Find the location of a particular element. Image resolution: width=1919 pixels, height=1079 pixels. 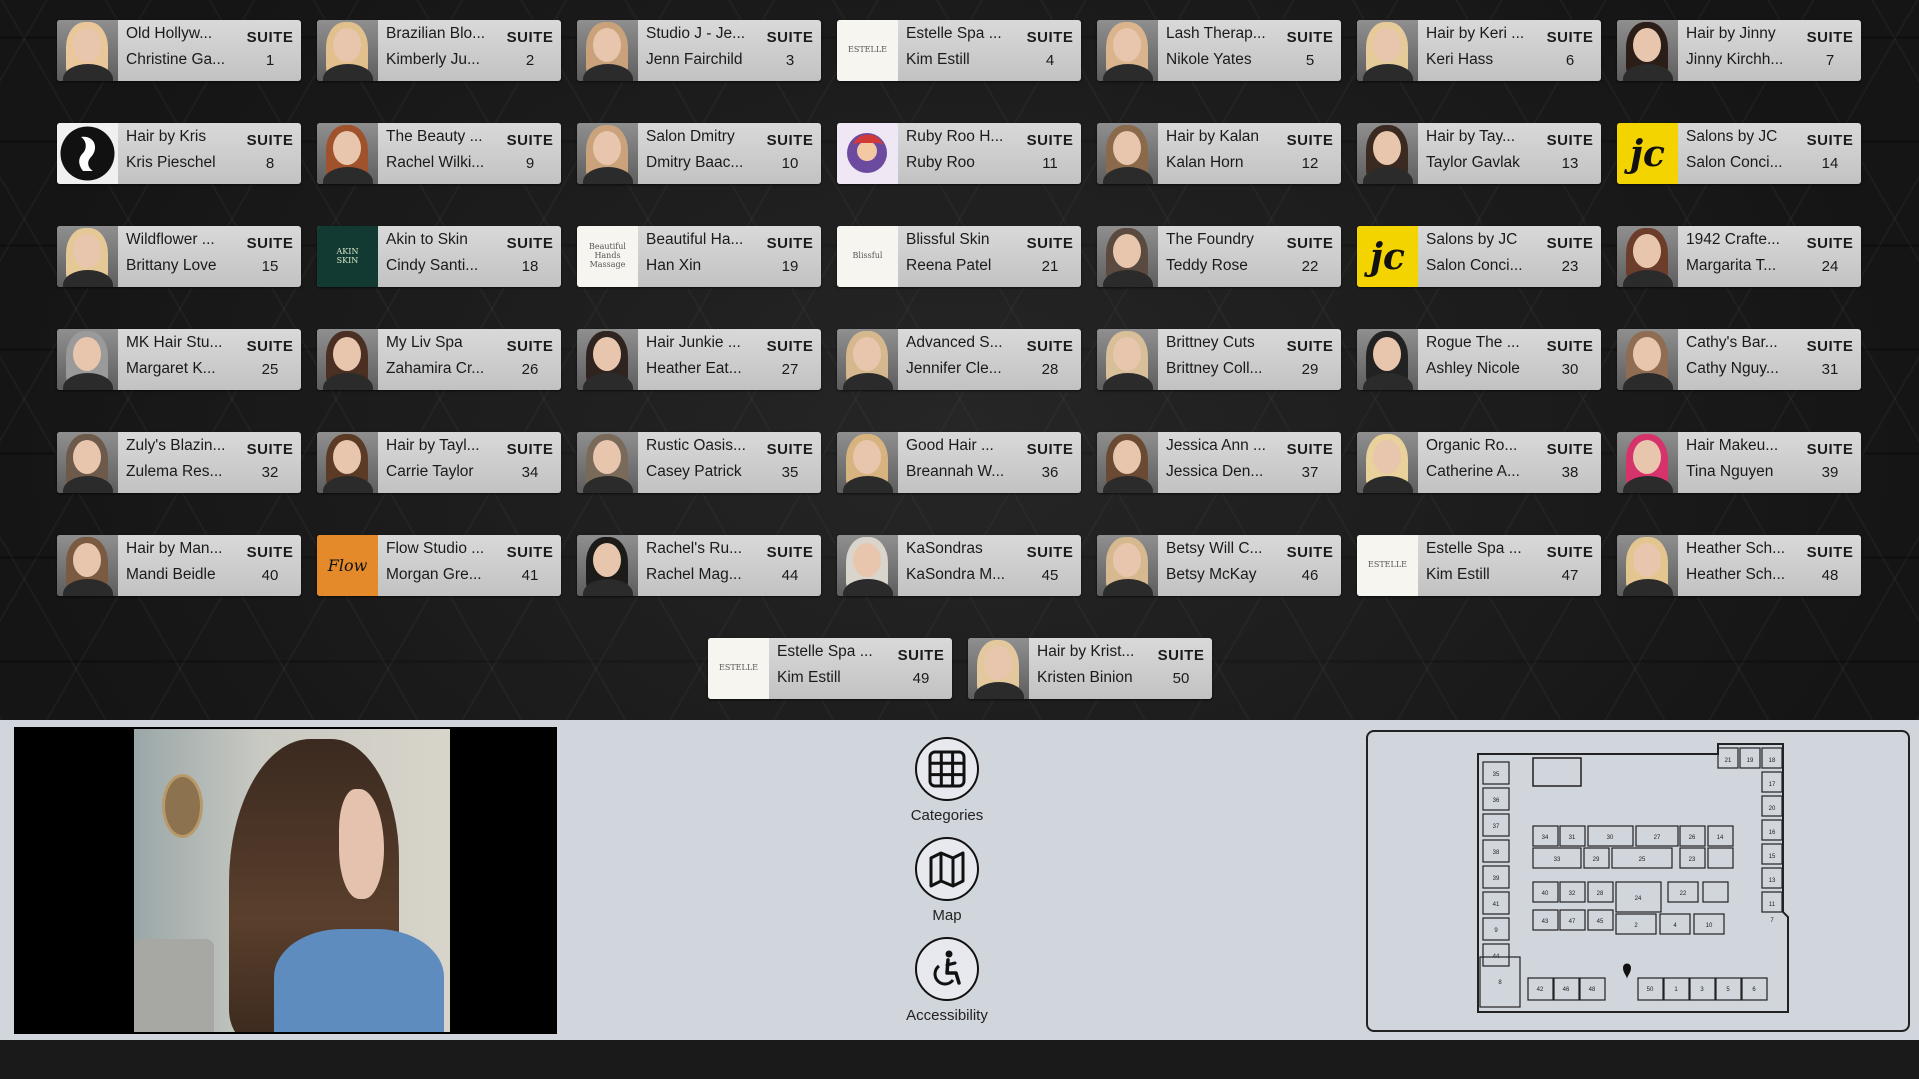

suite-card-4: ESTELLE Estelle Spa ... Kim Estill SUITE 4 is located at coordinates (959, 50).